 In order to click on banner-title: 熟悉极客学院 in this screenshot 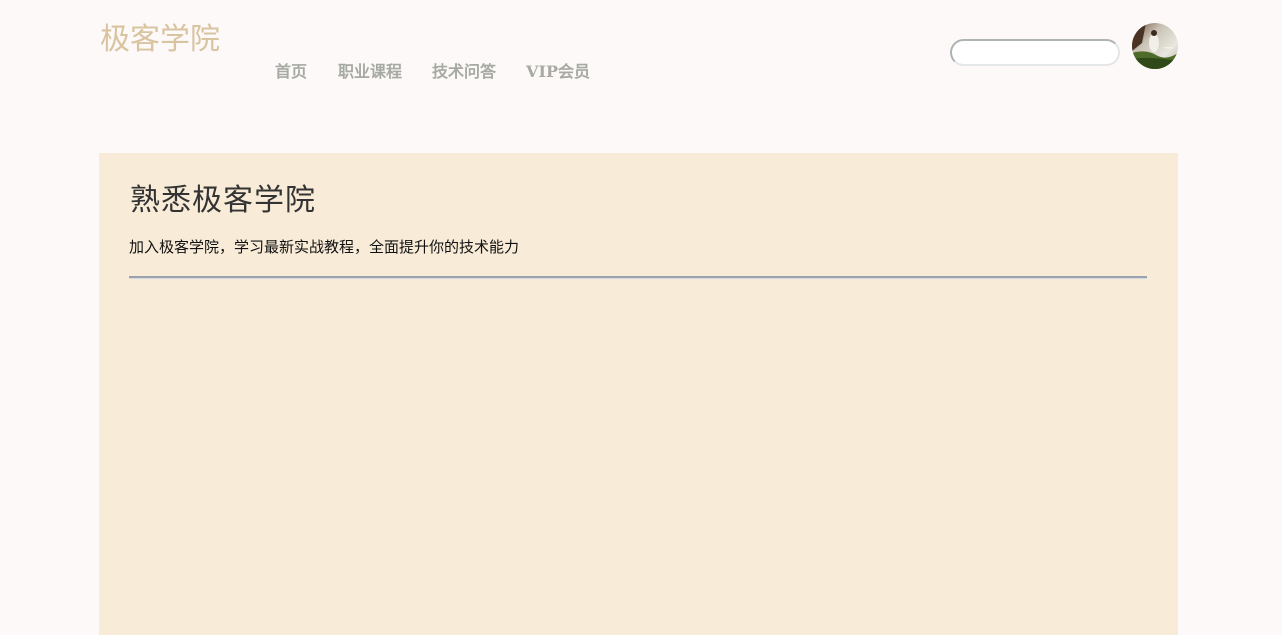, I will do `click(223, 200)`.